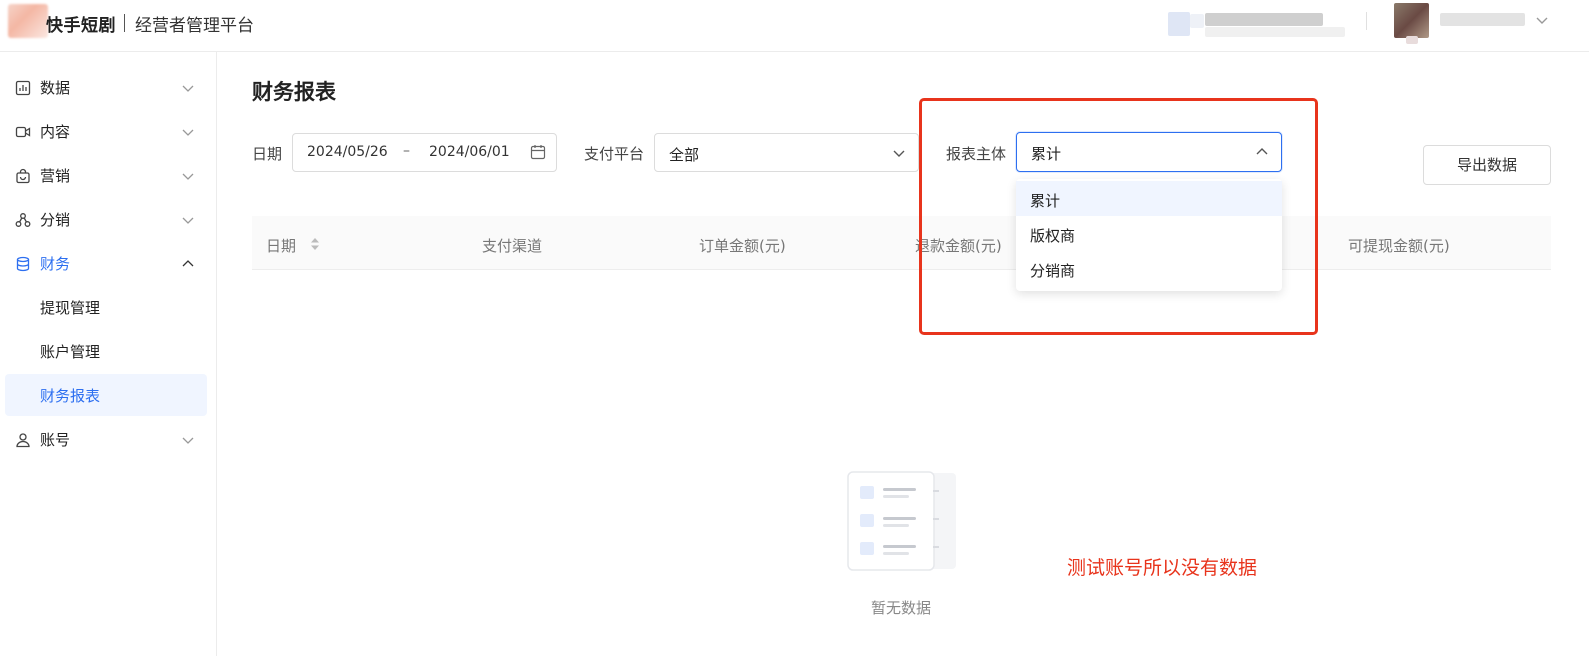  I want to click on sidebar-item-label: 账号, so click(55, 440).